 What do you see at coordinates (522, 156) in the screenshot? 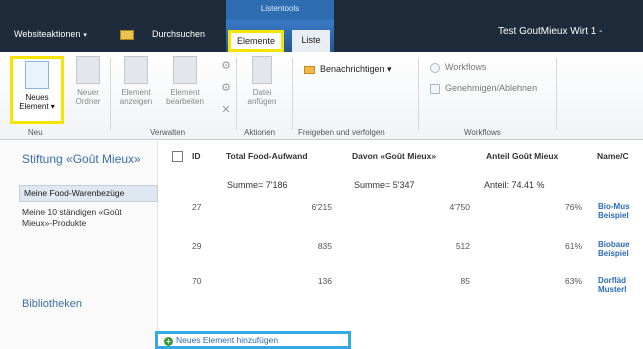
I see `column-header-anteil: Anteil Goût Mieux` at bounding box center [522, 156].